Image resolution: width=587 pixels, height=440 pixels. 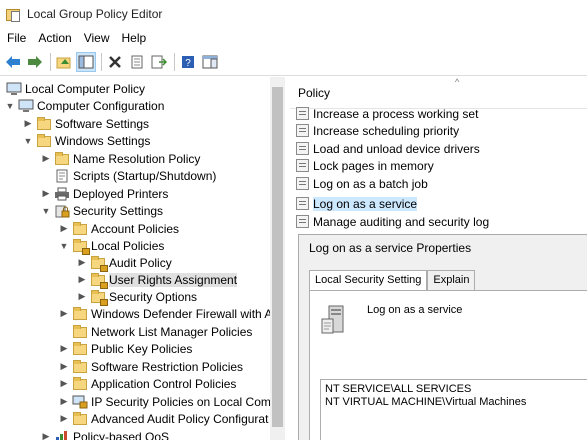 I want to click on title-bar: Local Group Policy Editor, so click(x=293, y=14).